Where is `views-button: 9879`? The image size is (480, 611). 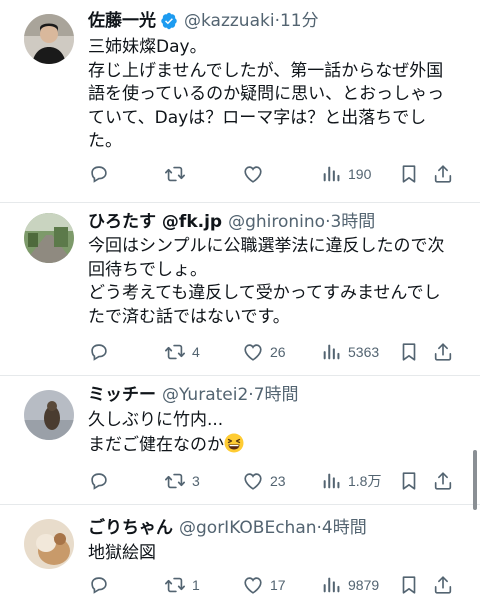
views-button: 9879 is located at coordinates (349, 585).